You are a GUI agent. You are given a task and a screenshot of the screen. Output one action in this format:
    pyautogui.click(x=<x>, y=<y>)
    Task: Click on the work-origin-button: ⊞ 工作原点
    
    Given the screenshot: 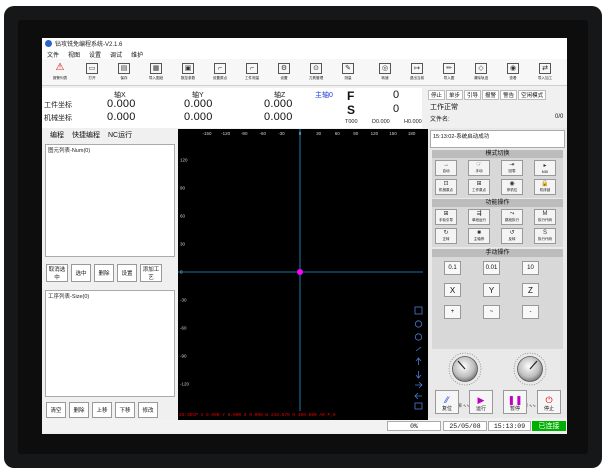 What is the action you would take?
    pyautogui.click(x=479, y=187)
    